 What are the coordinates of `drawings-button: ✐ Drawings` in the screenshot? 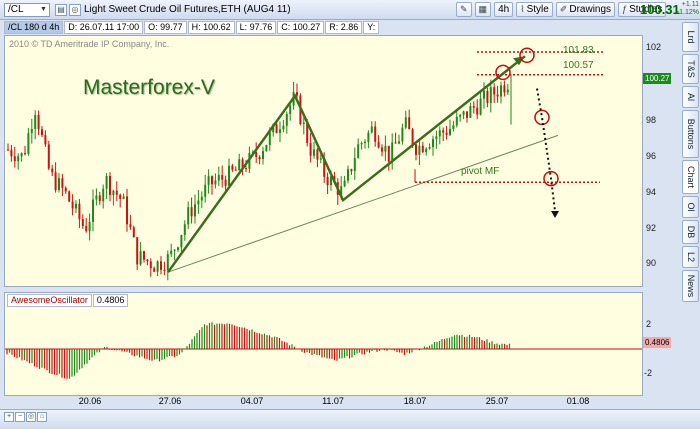 It's located at (585, 9).